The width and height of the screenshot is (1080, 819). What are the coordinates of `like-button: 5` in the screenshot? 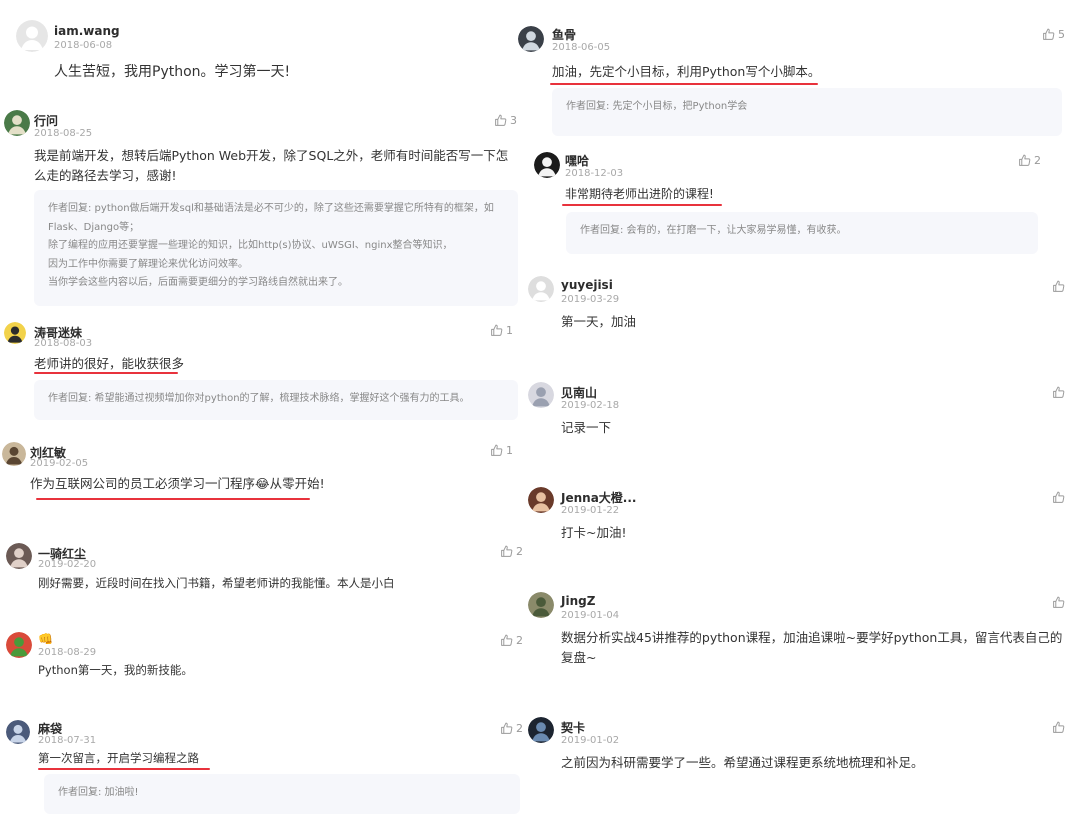 It's located at (1053, 34).